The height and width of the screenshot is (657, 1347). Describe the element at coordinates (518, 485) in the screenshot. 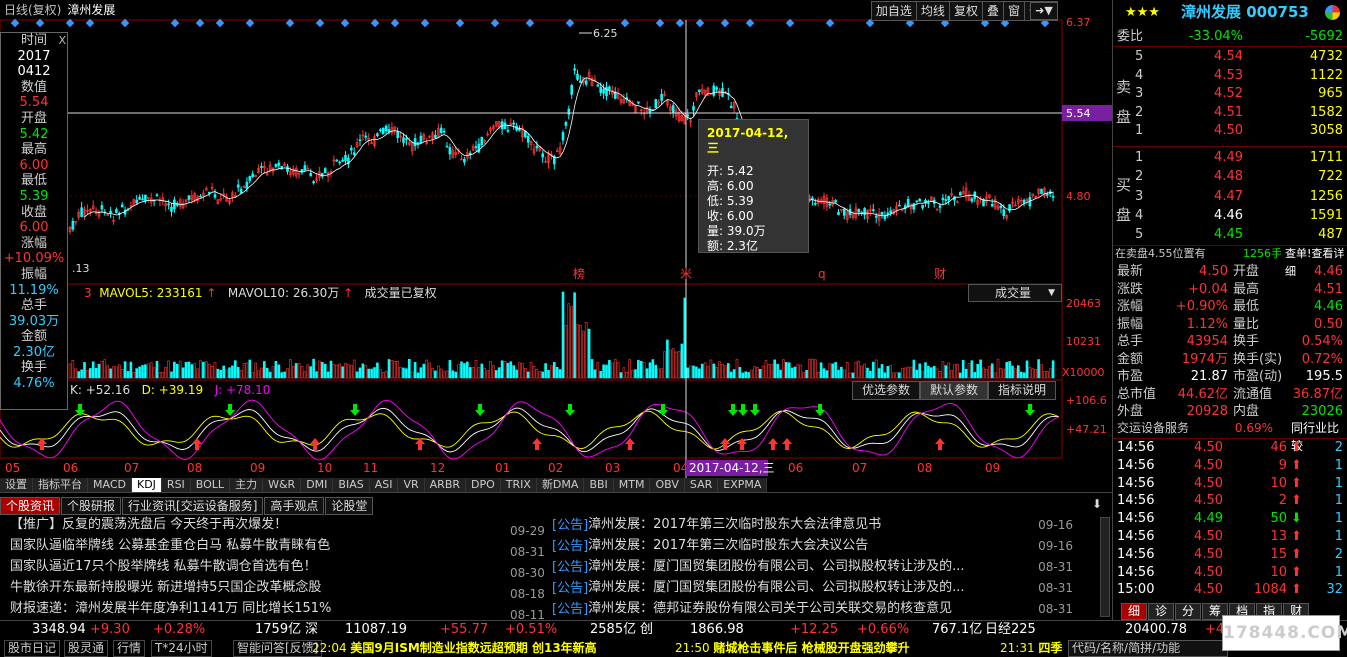

I see `indicator-tab-trix: TRIX` at that location.